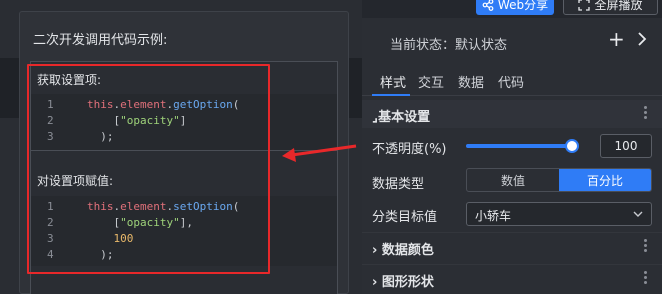 This screenshot has width=662, height=294. I want to click on opacity-slider-handle, so click(572, 146).